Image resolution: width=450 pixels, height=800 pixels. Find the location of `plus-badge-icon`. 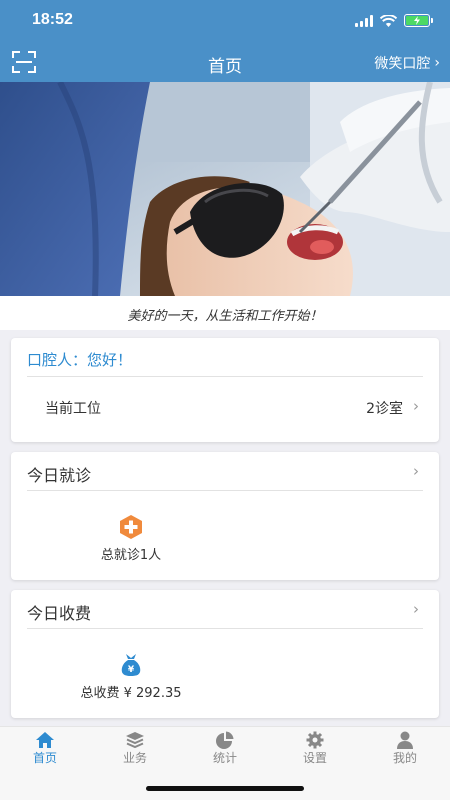

plus-badge-icon is located at coordinates (131, 527).